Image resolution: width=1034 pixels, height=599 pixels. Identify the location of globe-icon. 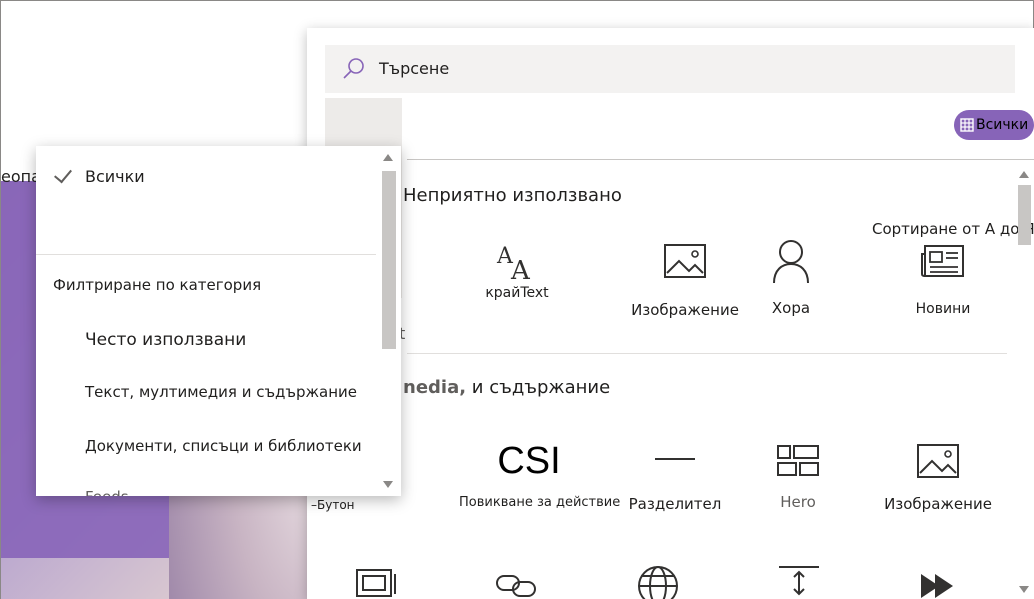
(658, 581).